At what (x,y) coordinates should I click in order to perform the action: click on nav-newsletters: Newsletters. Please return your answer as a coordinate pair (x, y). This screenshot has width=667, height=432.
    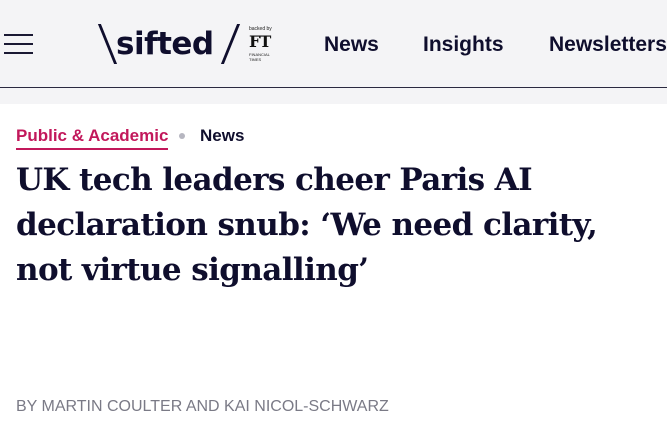
    Looking at the image, I should click on (608, 45).